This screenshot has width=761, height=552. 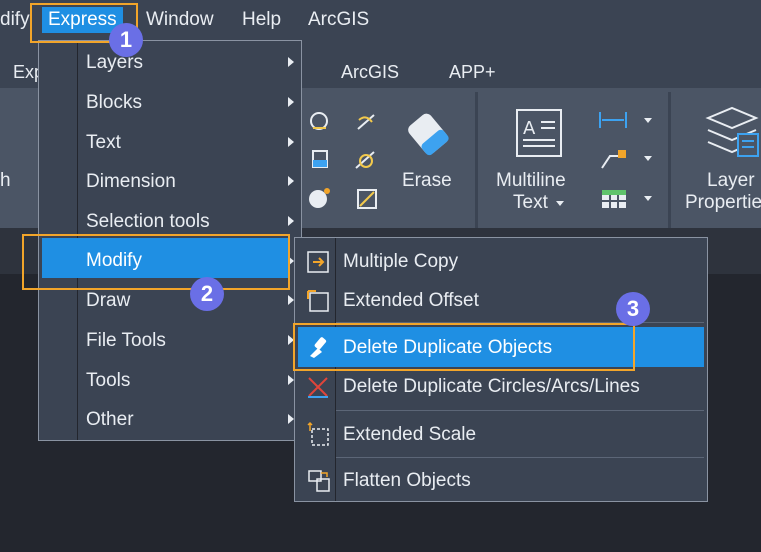 What do you see at coordinates (472, 72) in the screenshot?
I see `tab-app-plus: APP+` at bounding box center [472, 72].